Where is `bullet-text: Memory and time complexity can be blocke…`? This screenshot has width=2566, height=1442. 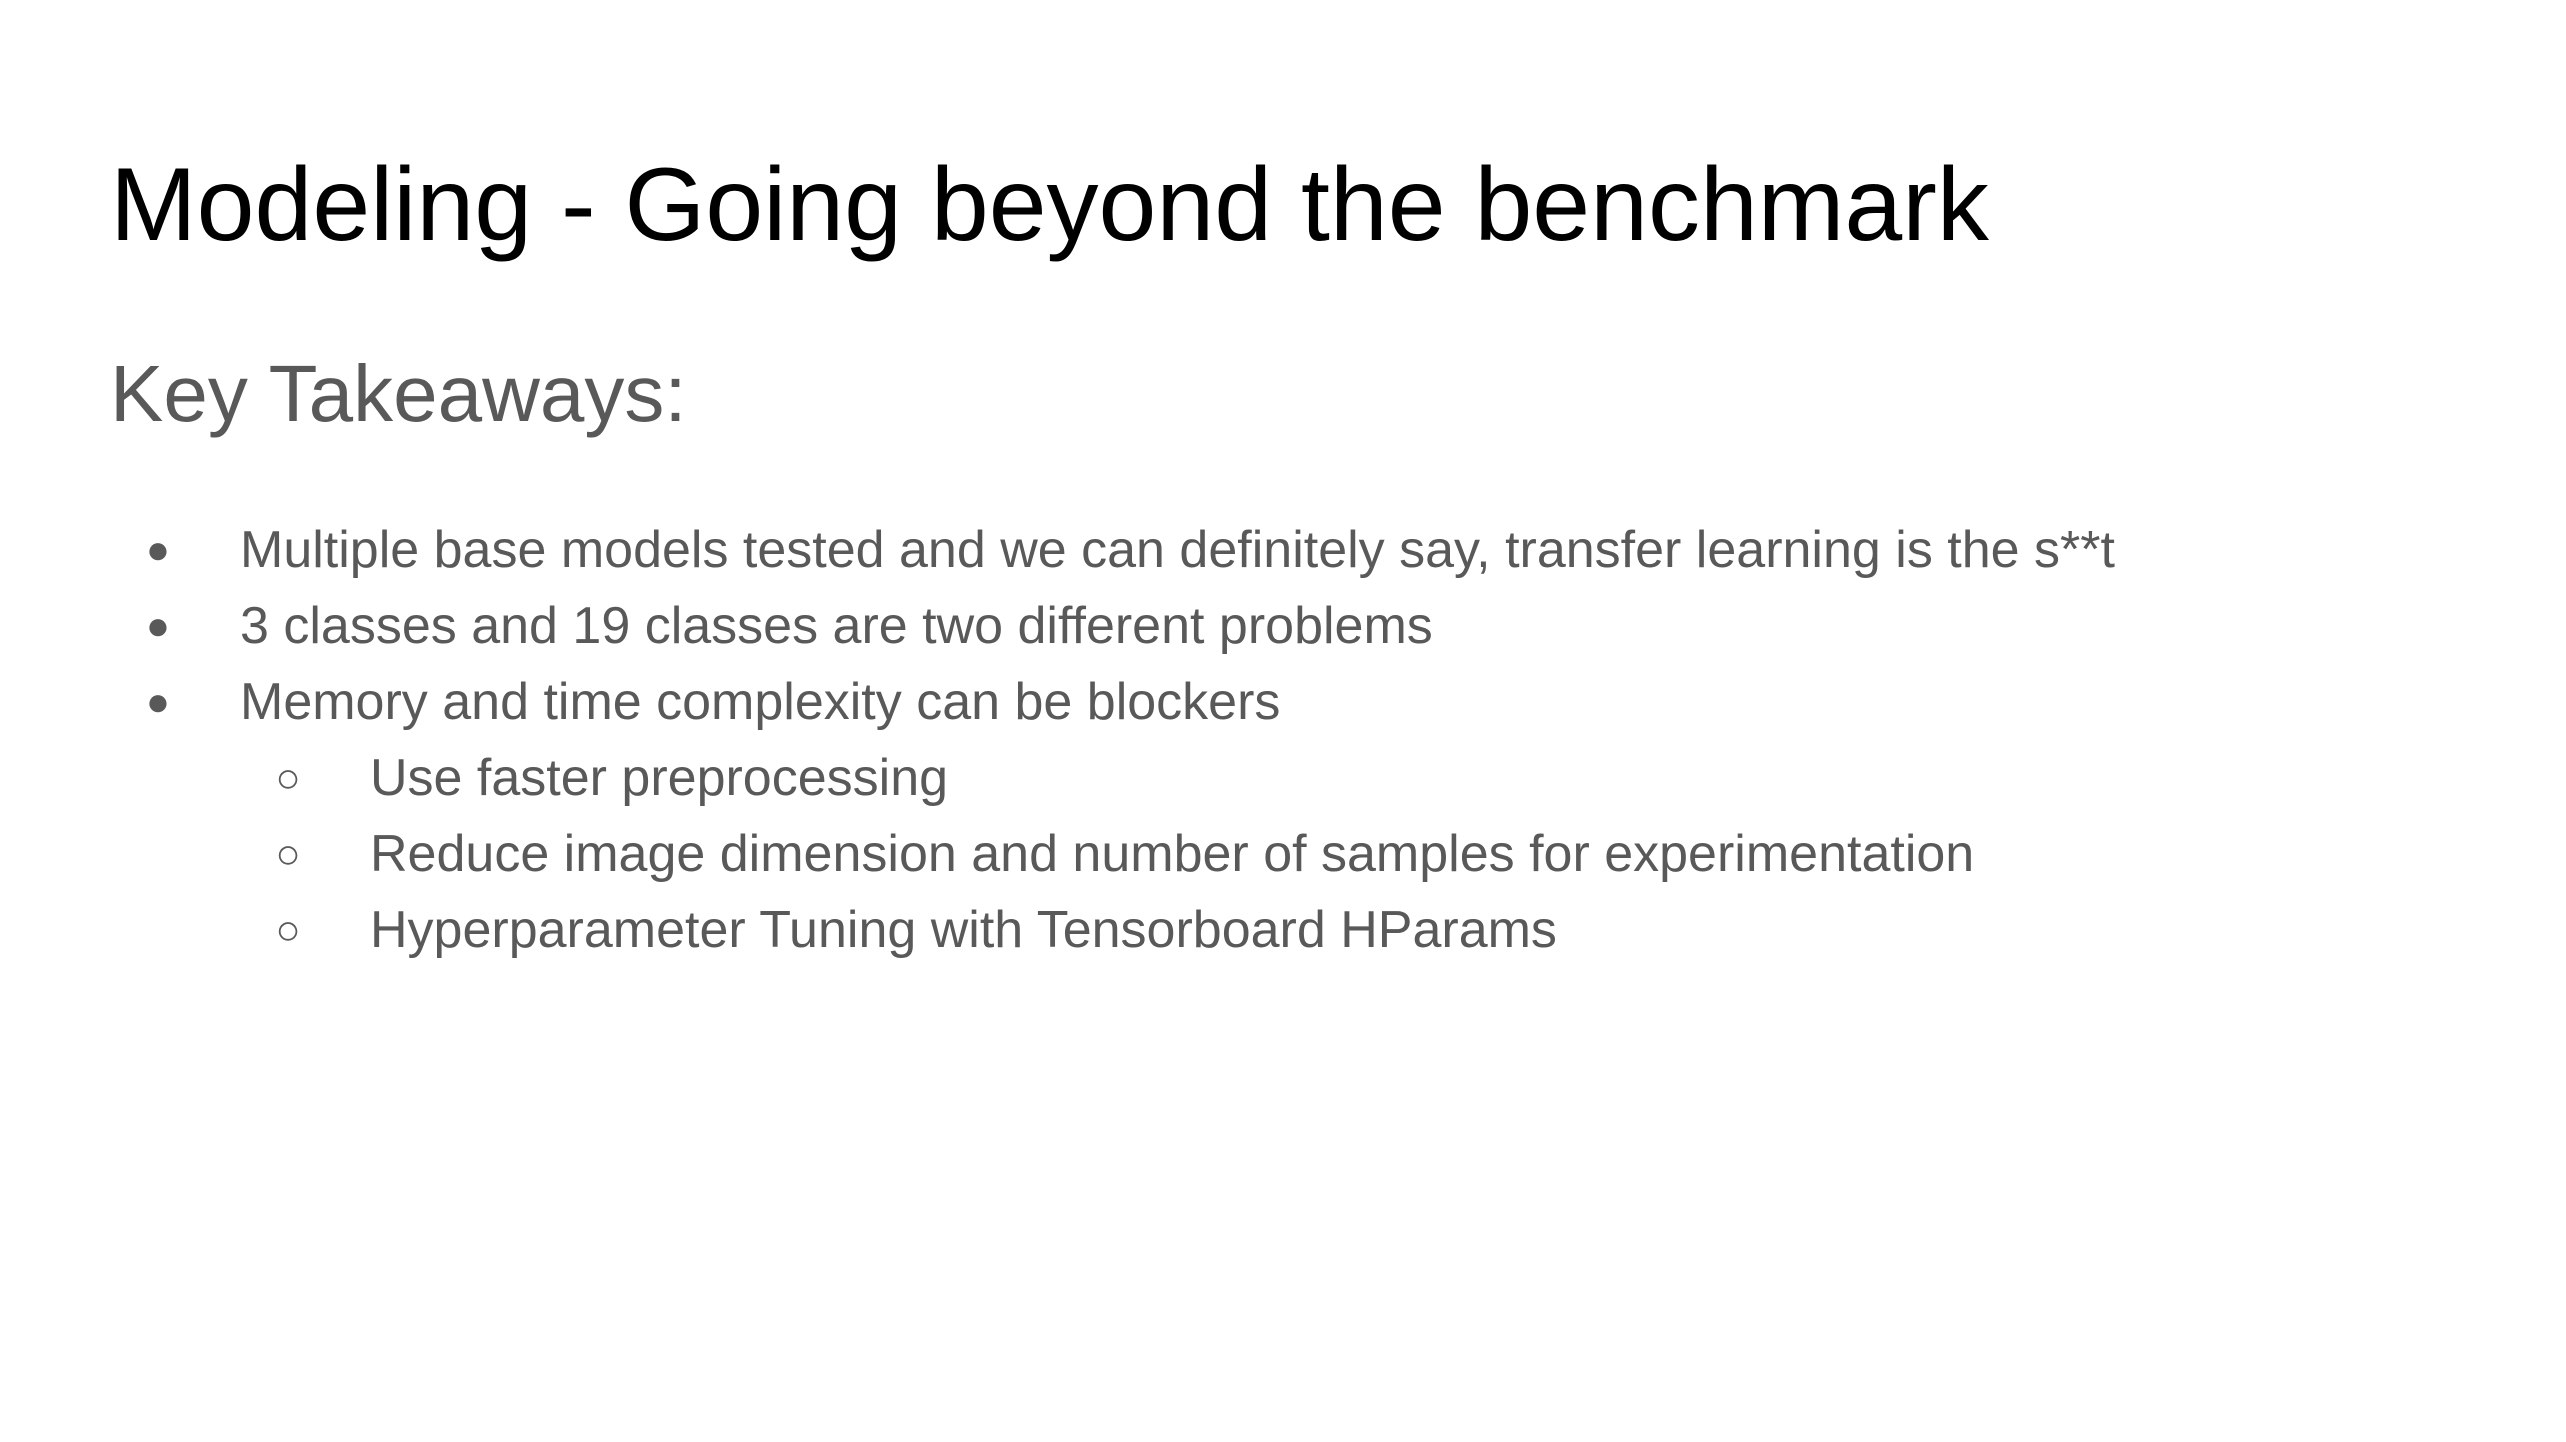 bullet-text: Memory and time complexity can be blocke… is located at coordinates (760, 702).